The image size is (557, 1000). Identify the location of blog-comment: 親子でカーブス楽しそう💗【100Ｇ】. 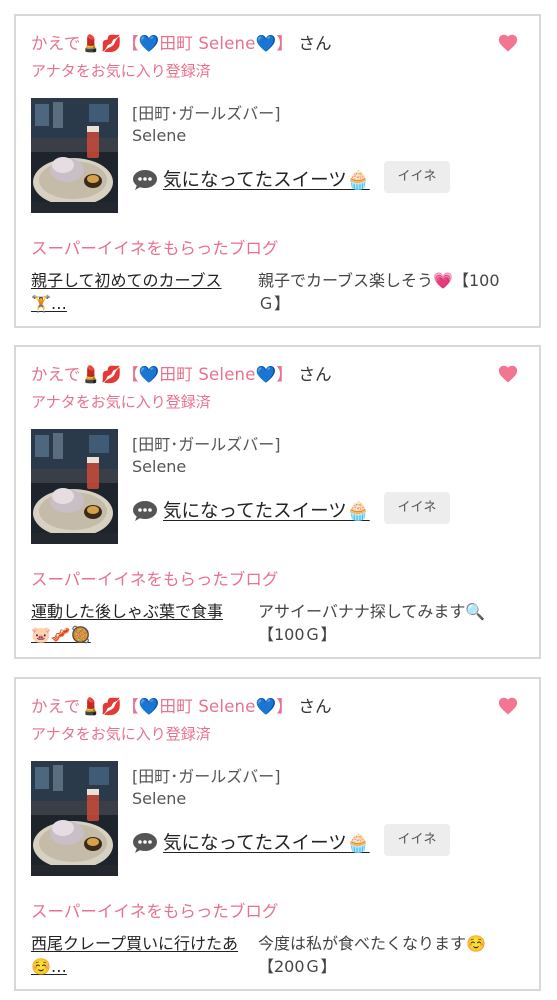
(379, 292).